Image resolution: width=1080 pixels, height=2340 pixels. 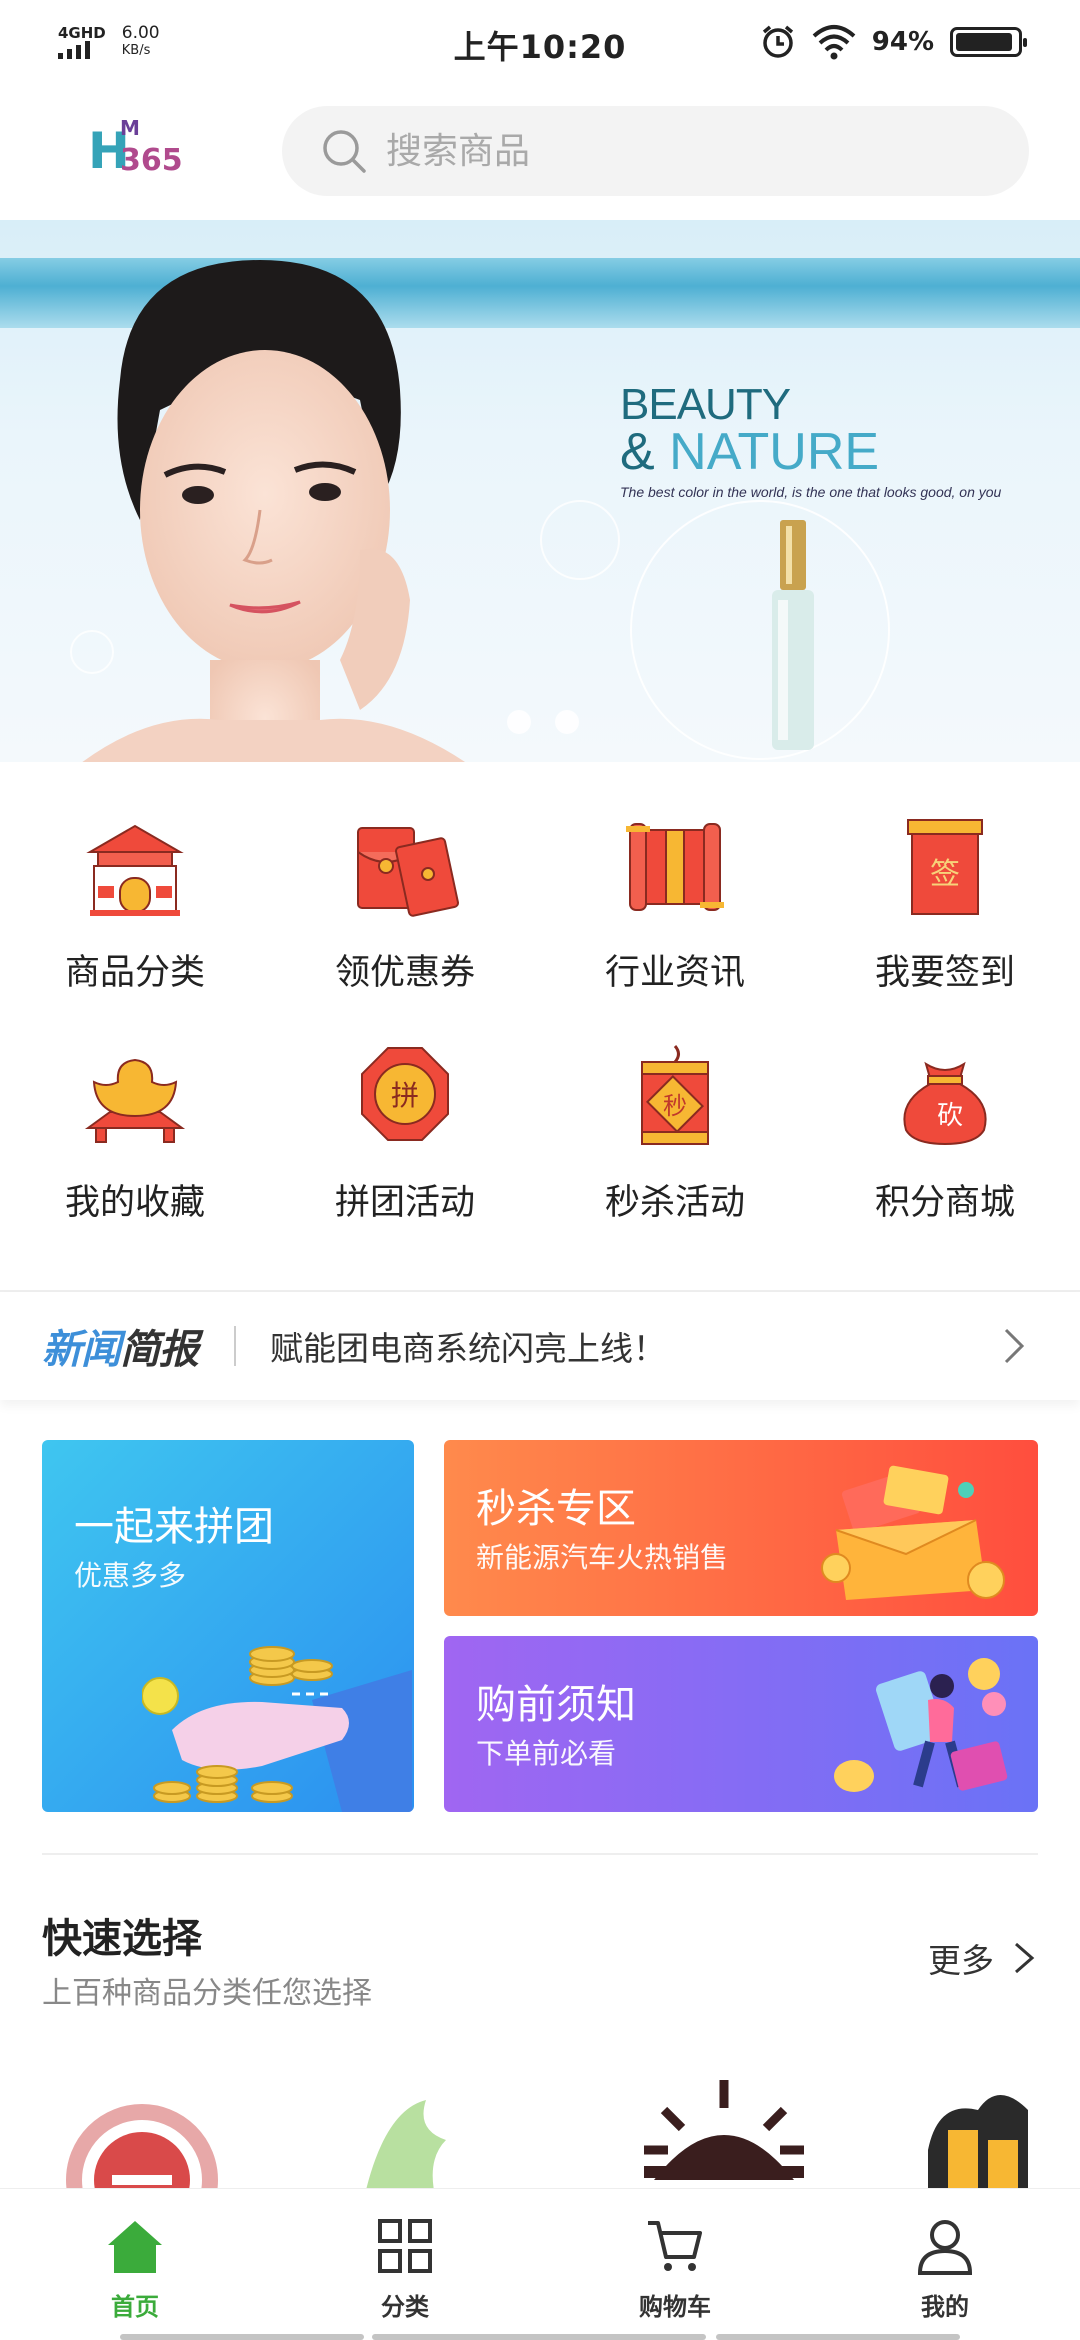 I want to click on temple-icon, so click(x=135, y=870).